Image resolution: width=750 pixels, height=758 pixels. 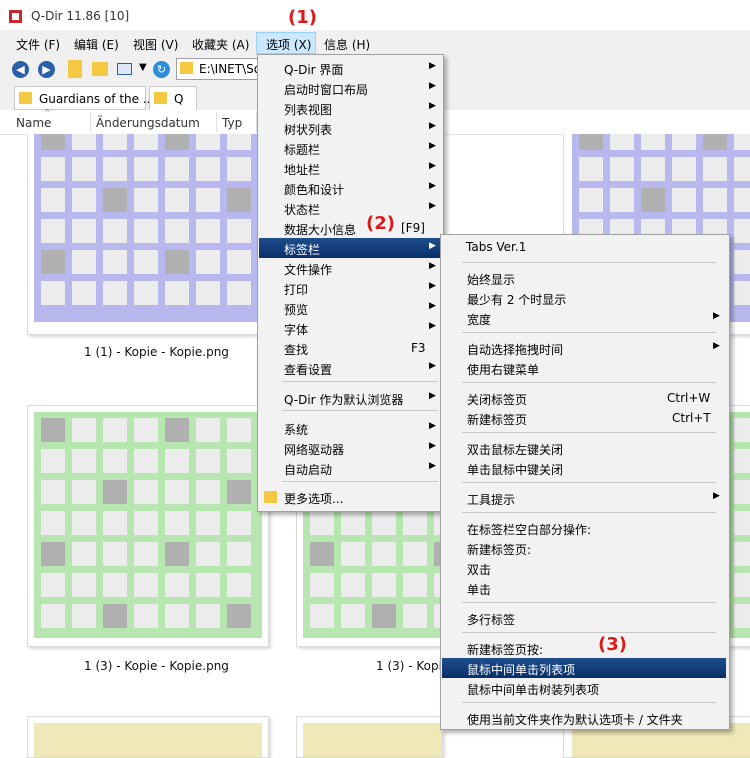 What do you see at coordinates (584, 278) in the screenshot?
I see `tabs-item-always-show: 始终显示` at bounding box center [584, 278].